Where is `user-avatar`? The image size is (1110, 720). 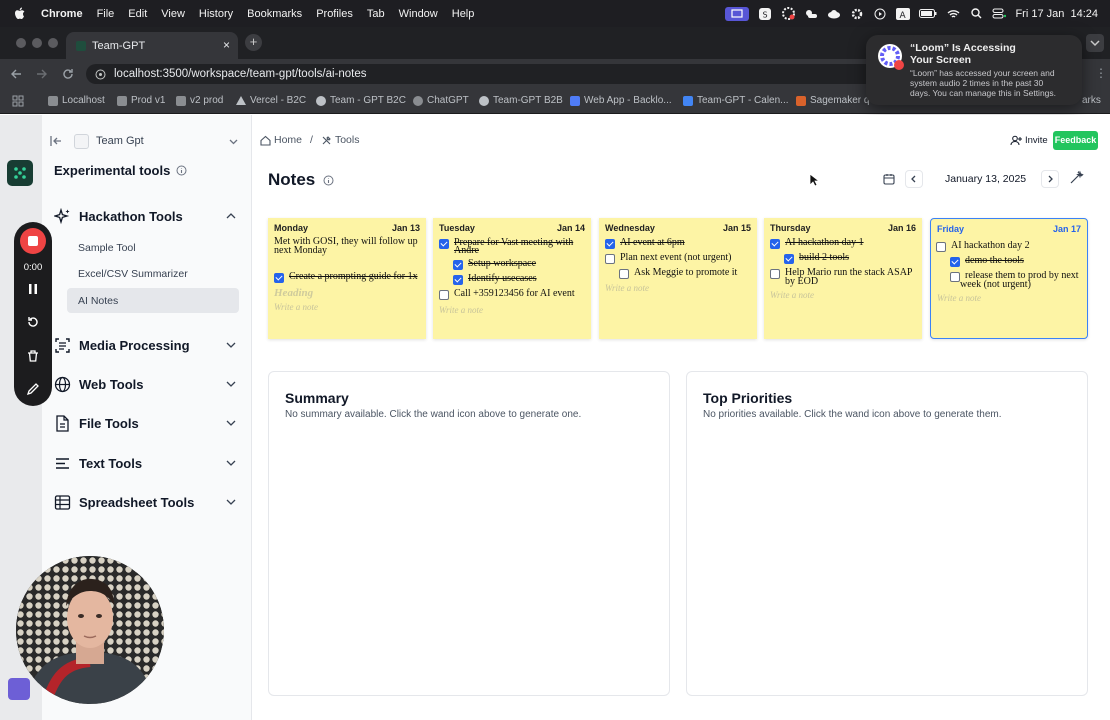
user-avatar is located at coordinates (19, 689).